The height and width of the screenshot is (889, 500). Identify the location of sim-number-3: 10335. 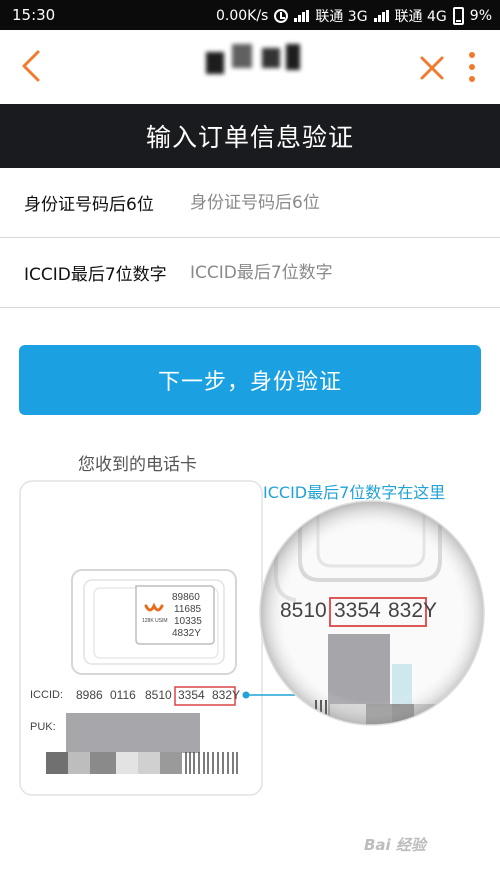
(188, 621).